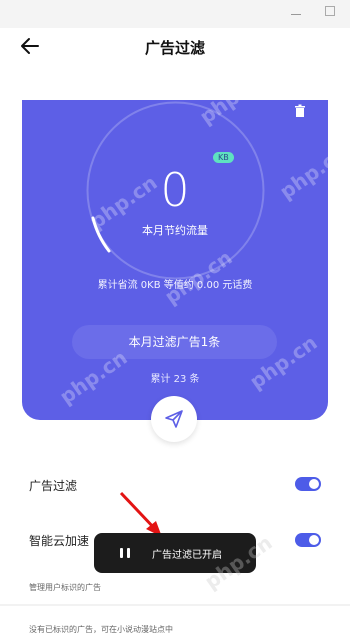 The height and width of the screenshot is (642, 350). What do you see at coordinates (223, 157) in the screenshot?
I see `unit-badge: KB` at bounding box center [223, 157].